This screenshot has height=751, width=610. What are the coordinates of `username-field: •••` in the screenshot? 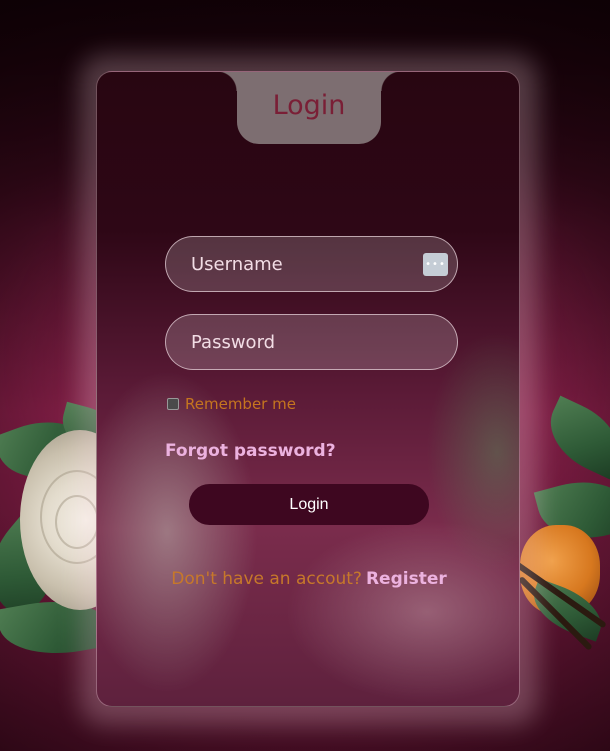 It's located at (311, 264).